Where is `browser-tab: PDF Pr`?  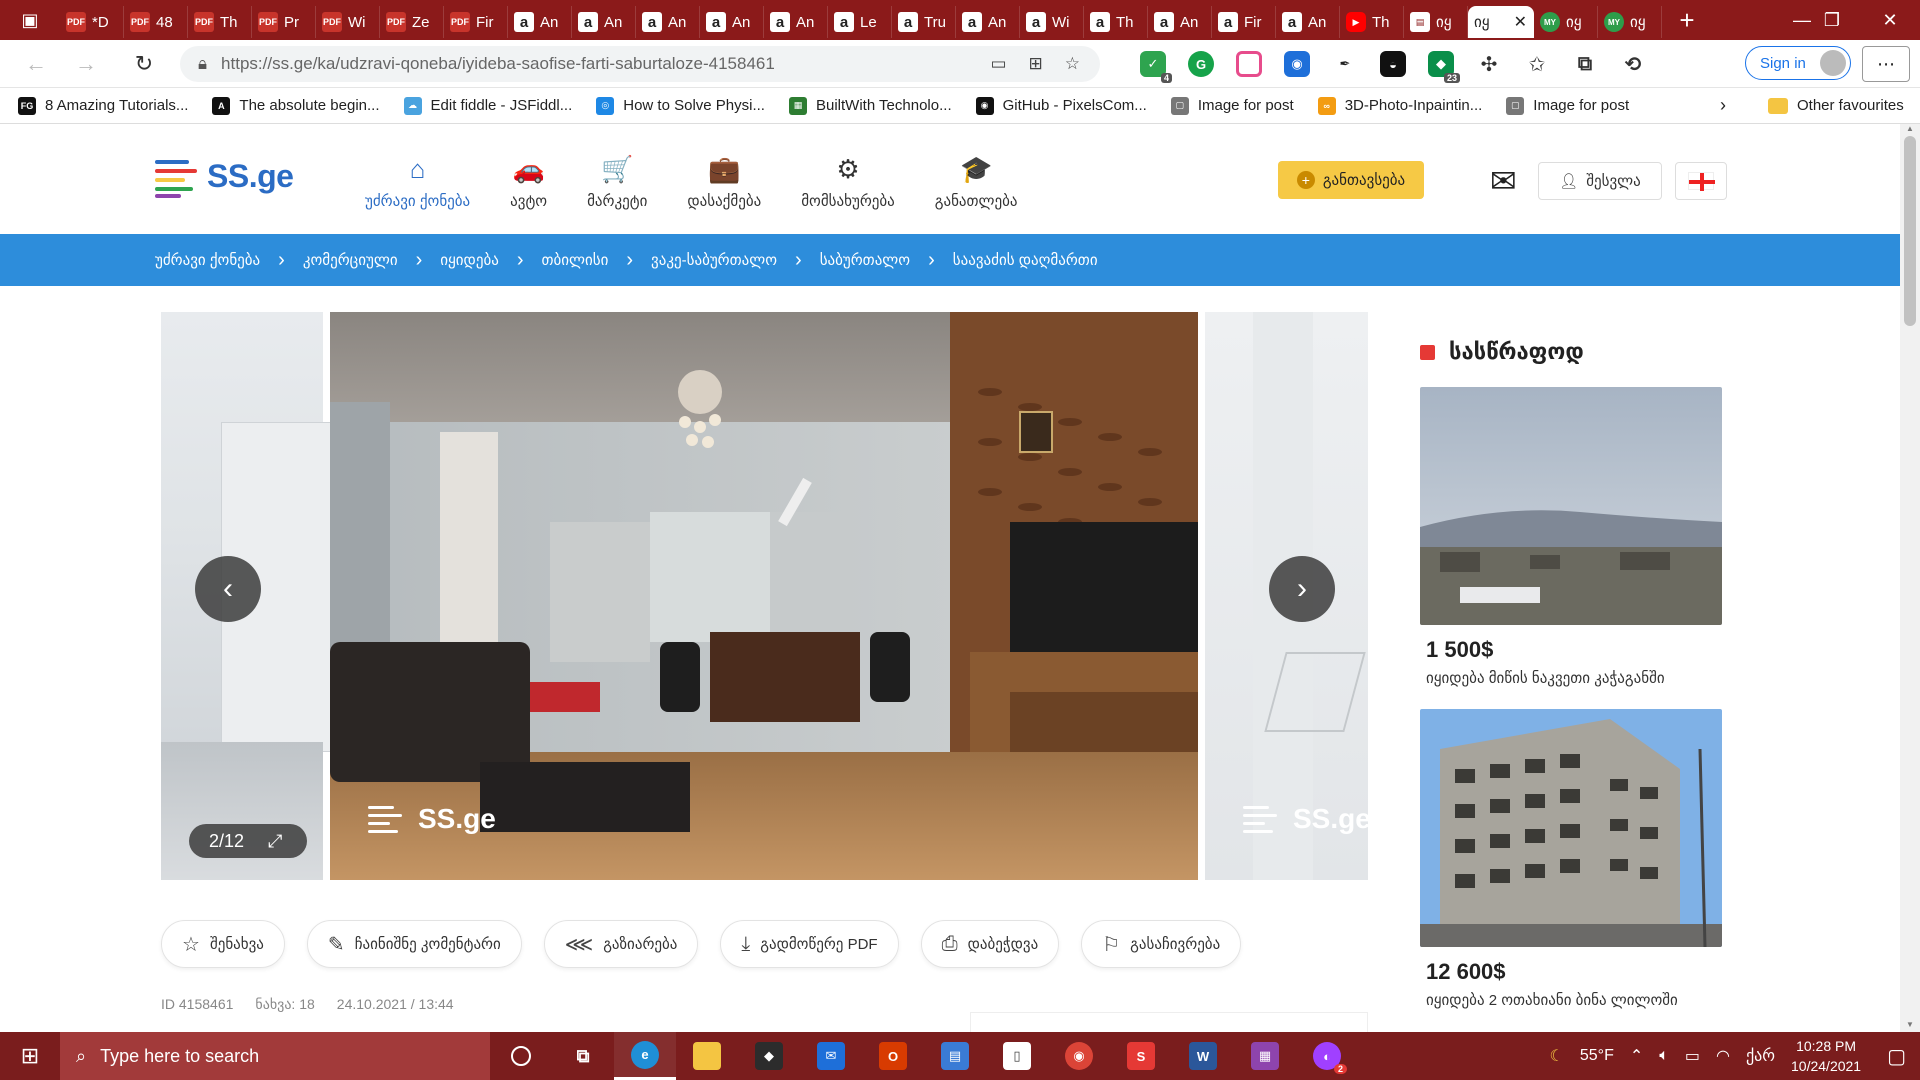
browser-tab: PDF Pr is located at coordinates (284, 22).